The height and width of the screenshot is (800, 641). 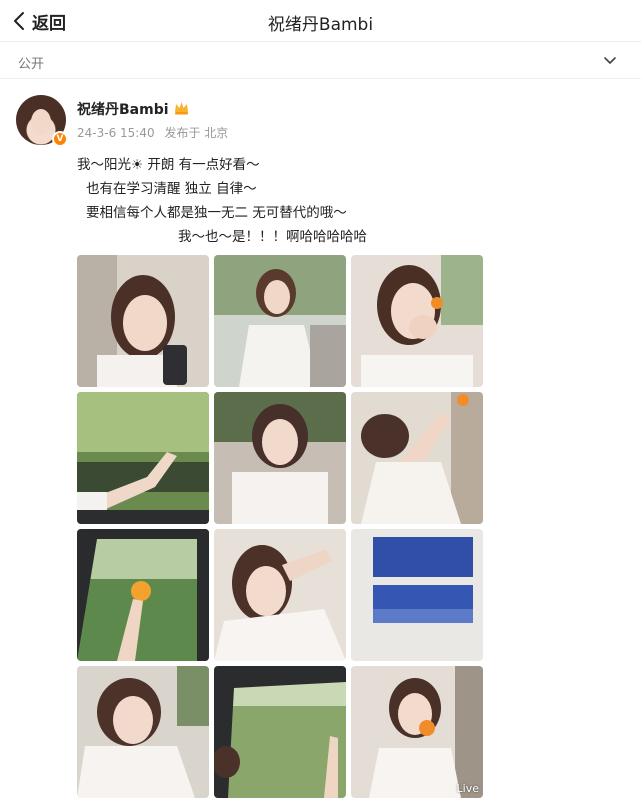 What do you see at coordinates (168, 165) in the screenshot?
I see `post-text-line-1: 我～阳光☀ 开朗 有一点好看～` at bounding box center [168, 165].